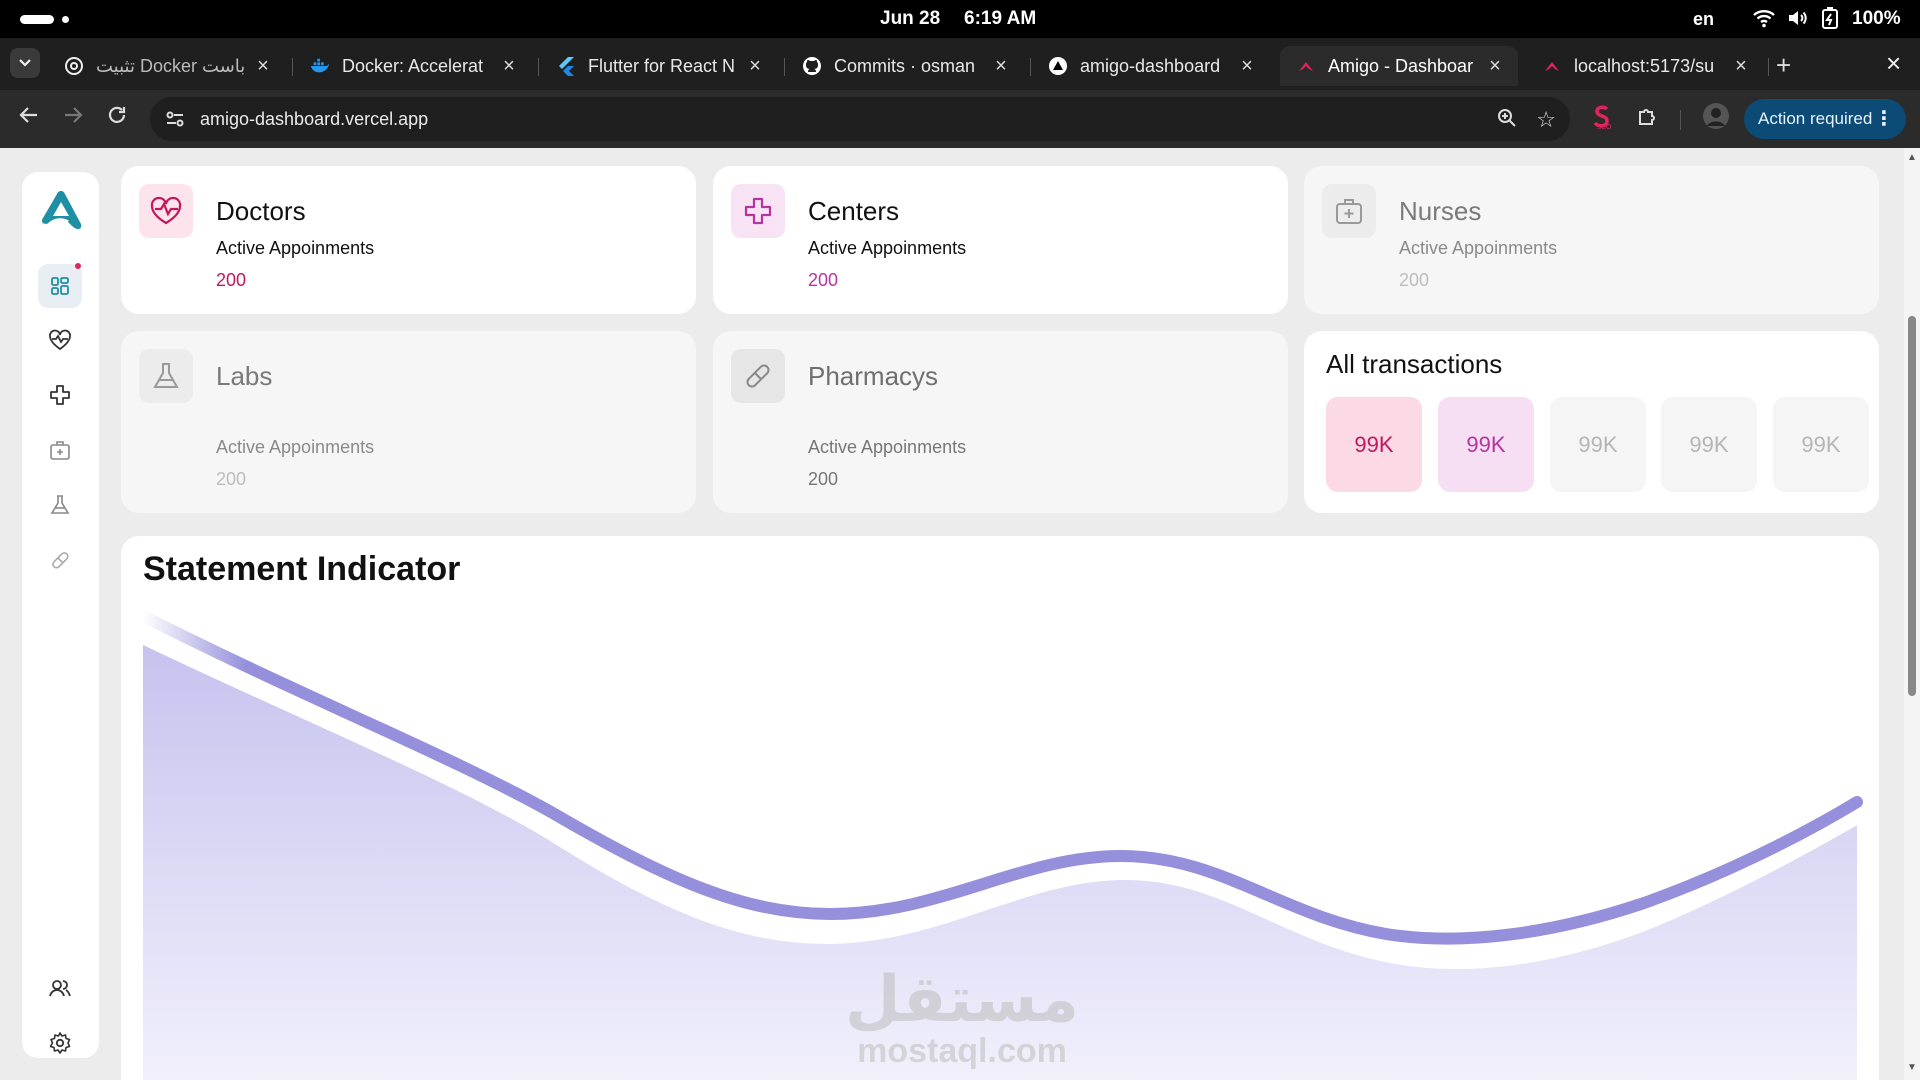 This screenshot has width=1920, height=1080. I want to click on reload-button, so click(117, 118).